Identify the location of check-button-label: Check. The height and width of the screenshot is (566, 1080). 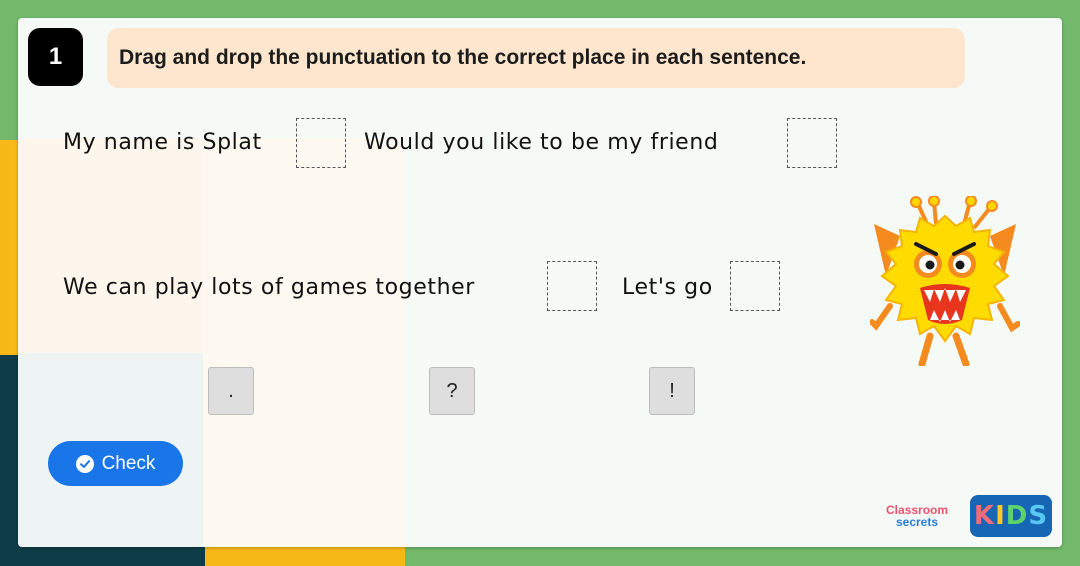
(128, 463).